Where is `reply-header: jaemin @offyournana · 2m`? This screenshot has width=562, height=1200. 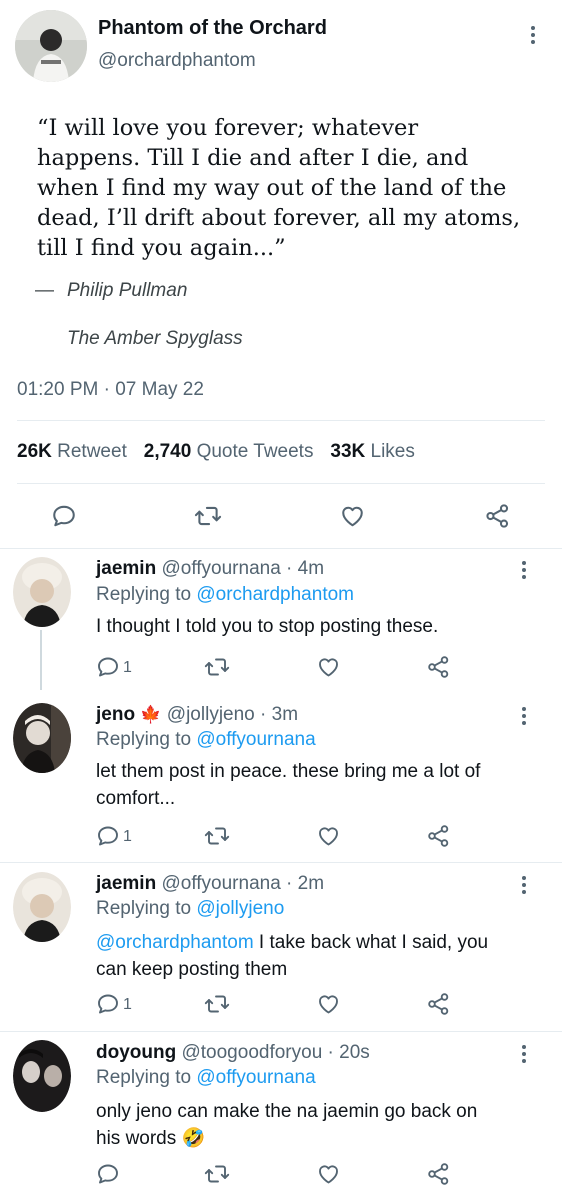
reply-header: jaemin @offyournana · 2m is located at coordinates (210, 884).